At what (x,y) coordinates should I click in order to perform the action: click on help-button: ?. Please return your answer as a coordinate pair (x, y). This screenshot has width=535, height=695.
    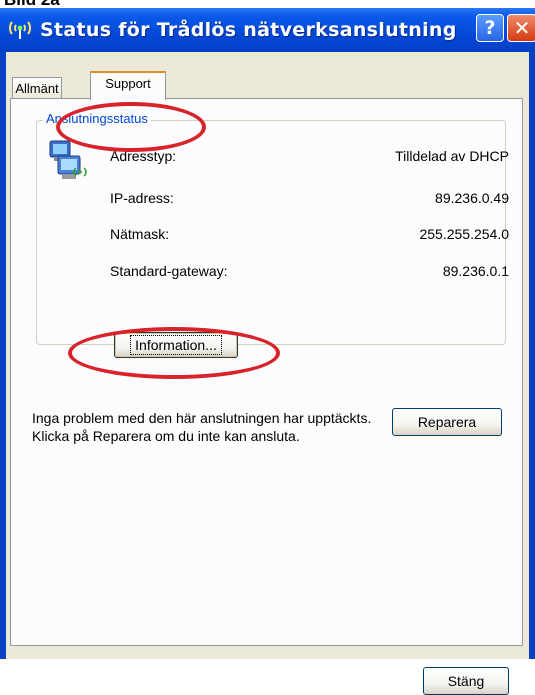
    Looking at the image, I should click on (490, 28).